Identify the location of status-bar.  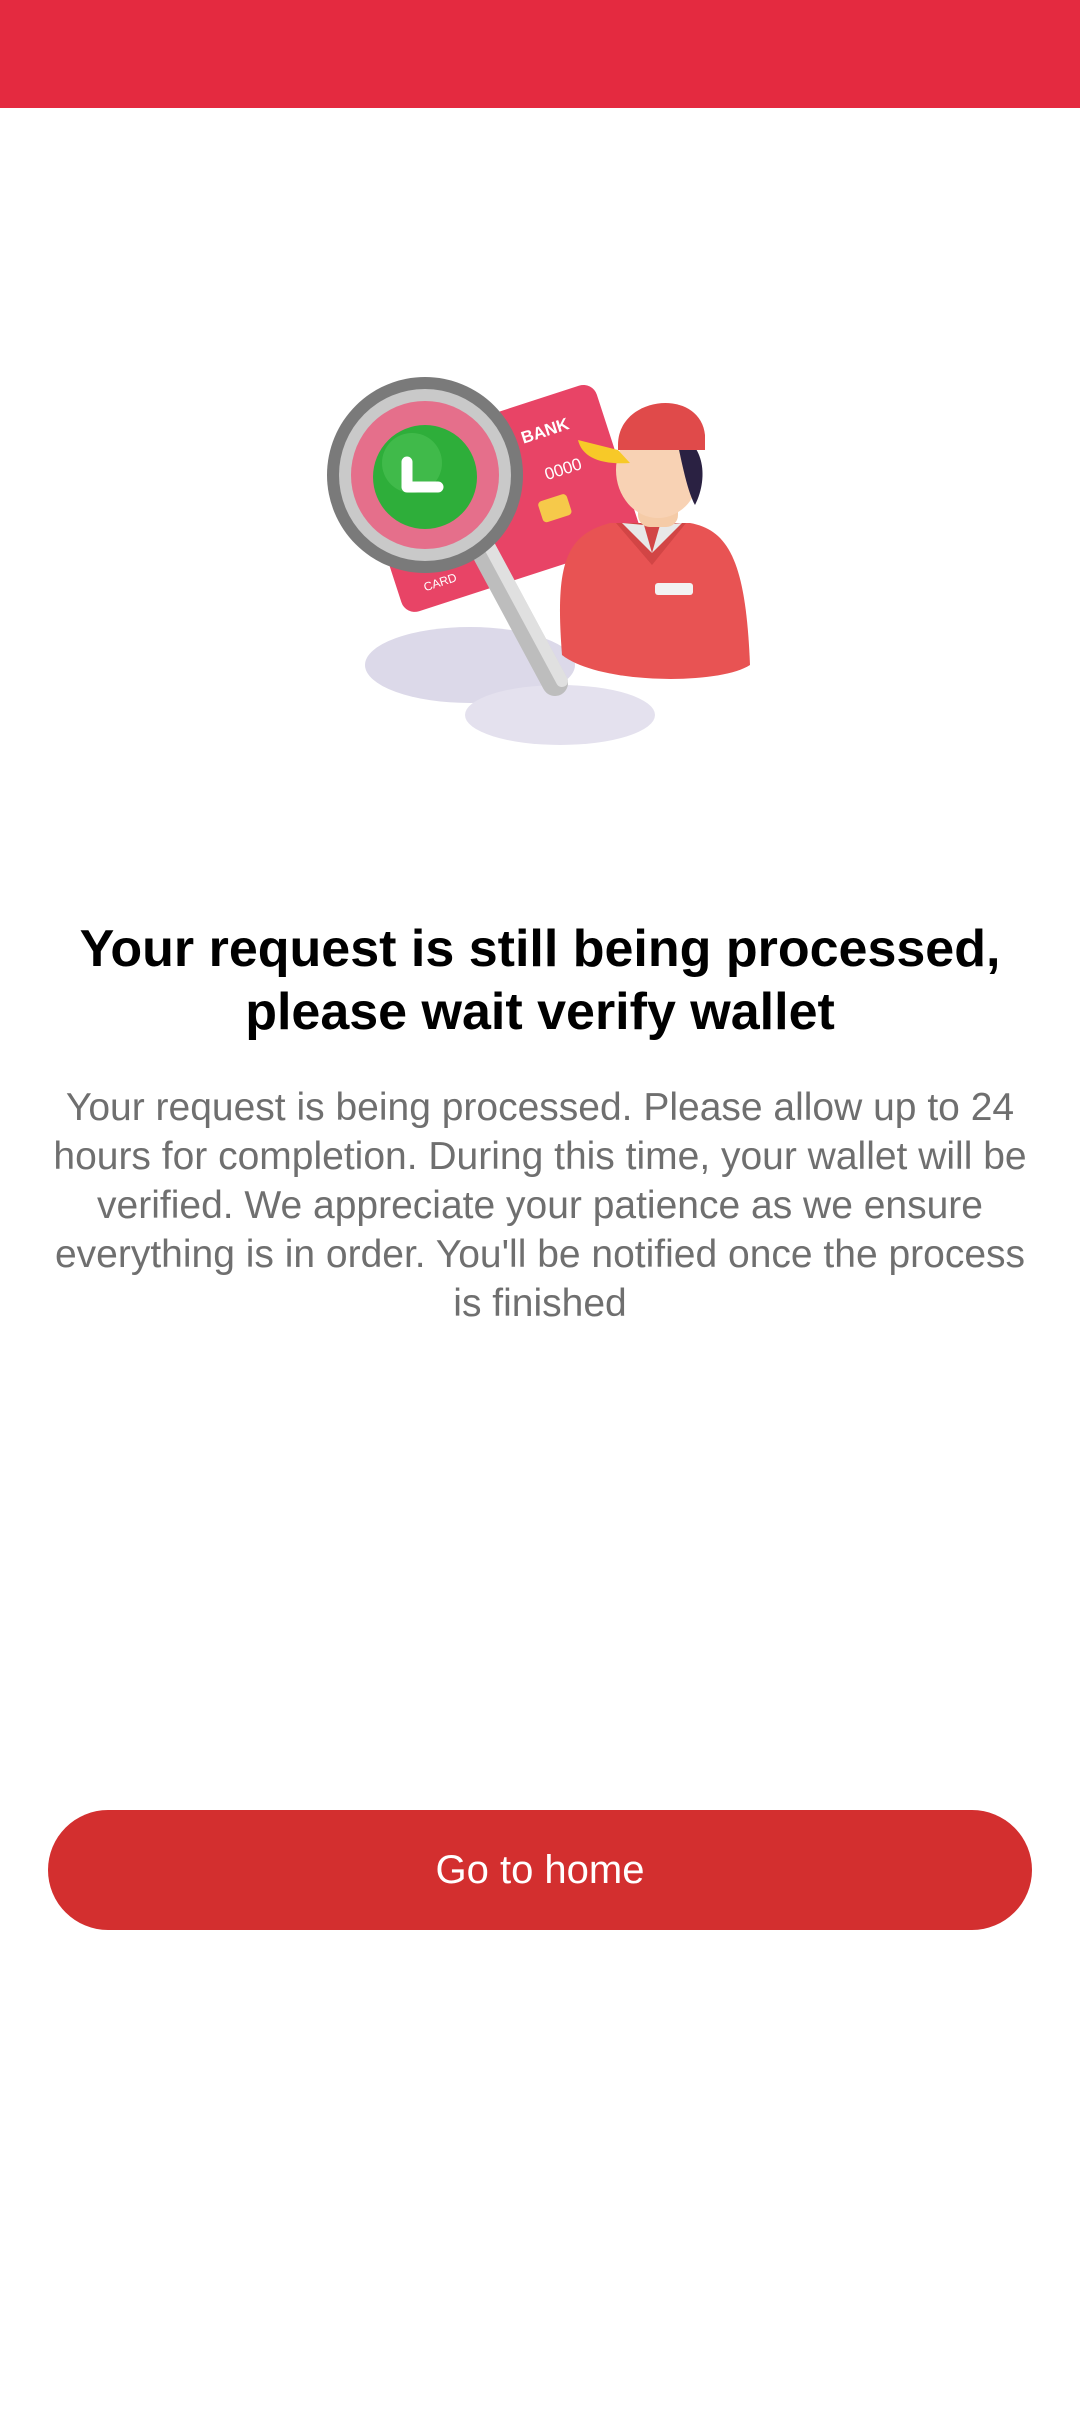
(540, 54).